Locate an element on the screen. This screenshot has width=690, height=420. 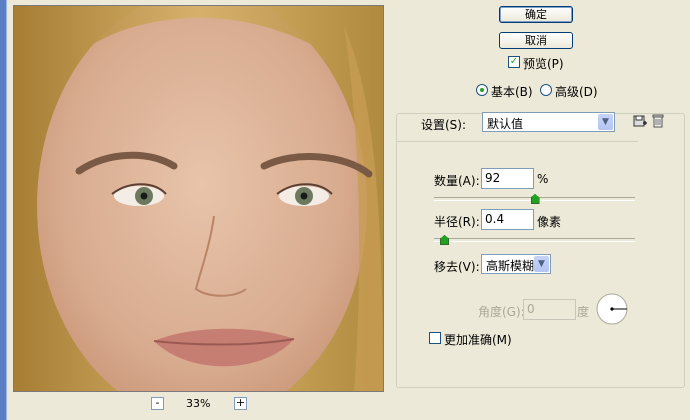
radius-slider-track is located at coordinates (534, 240).